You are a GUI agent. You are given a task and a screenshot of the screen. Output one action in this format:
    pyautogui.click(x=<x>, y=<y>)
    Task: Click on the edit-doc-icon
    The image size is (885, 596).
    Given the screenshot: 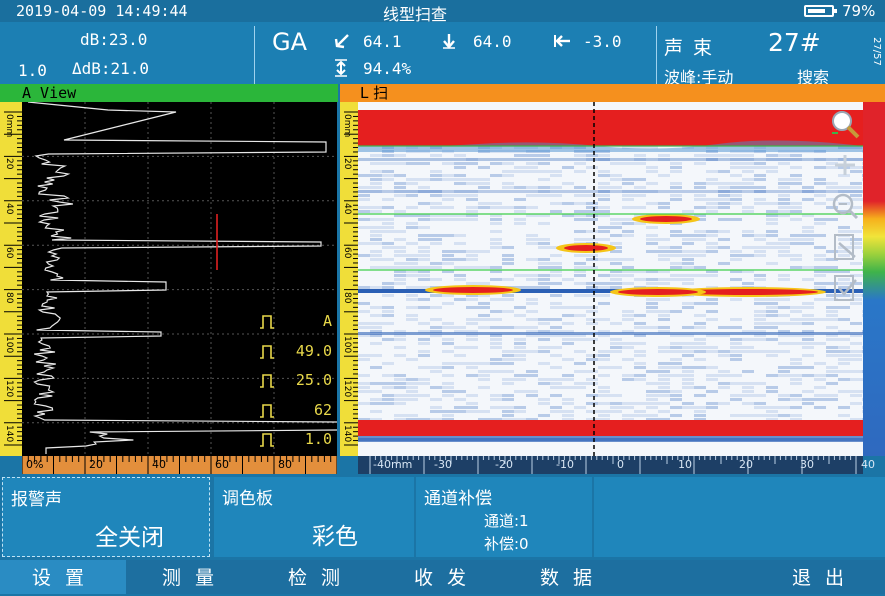 What is the action you would take?
    pyautogui.click(x=845, y=247)
    